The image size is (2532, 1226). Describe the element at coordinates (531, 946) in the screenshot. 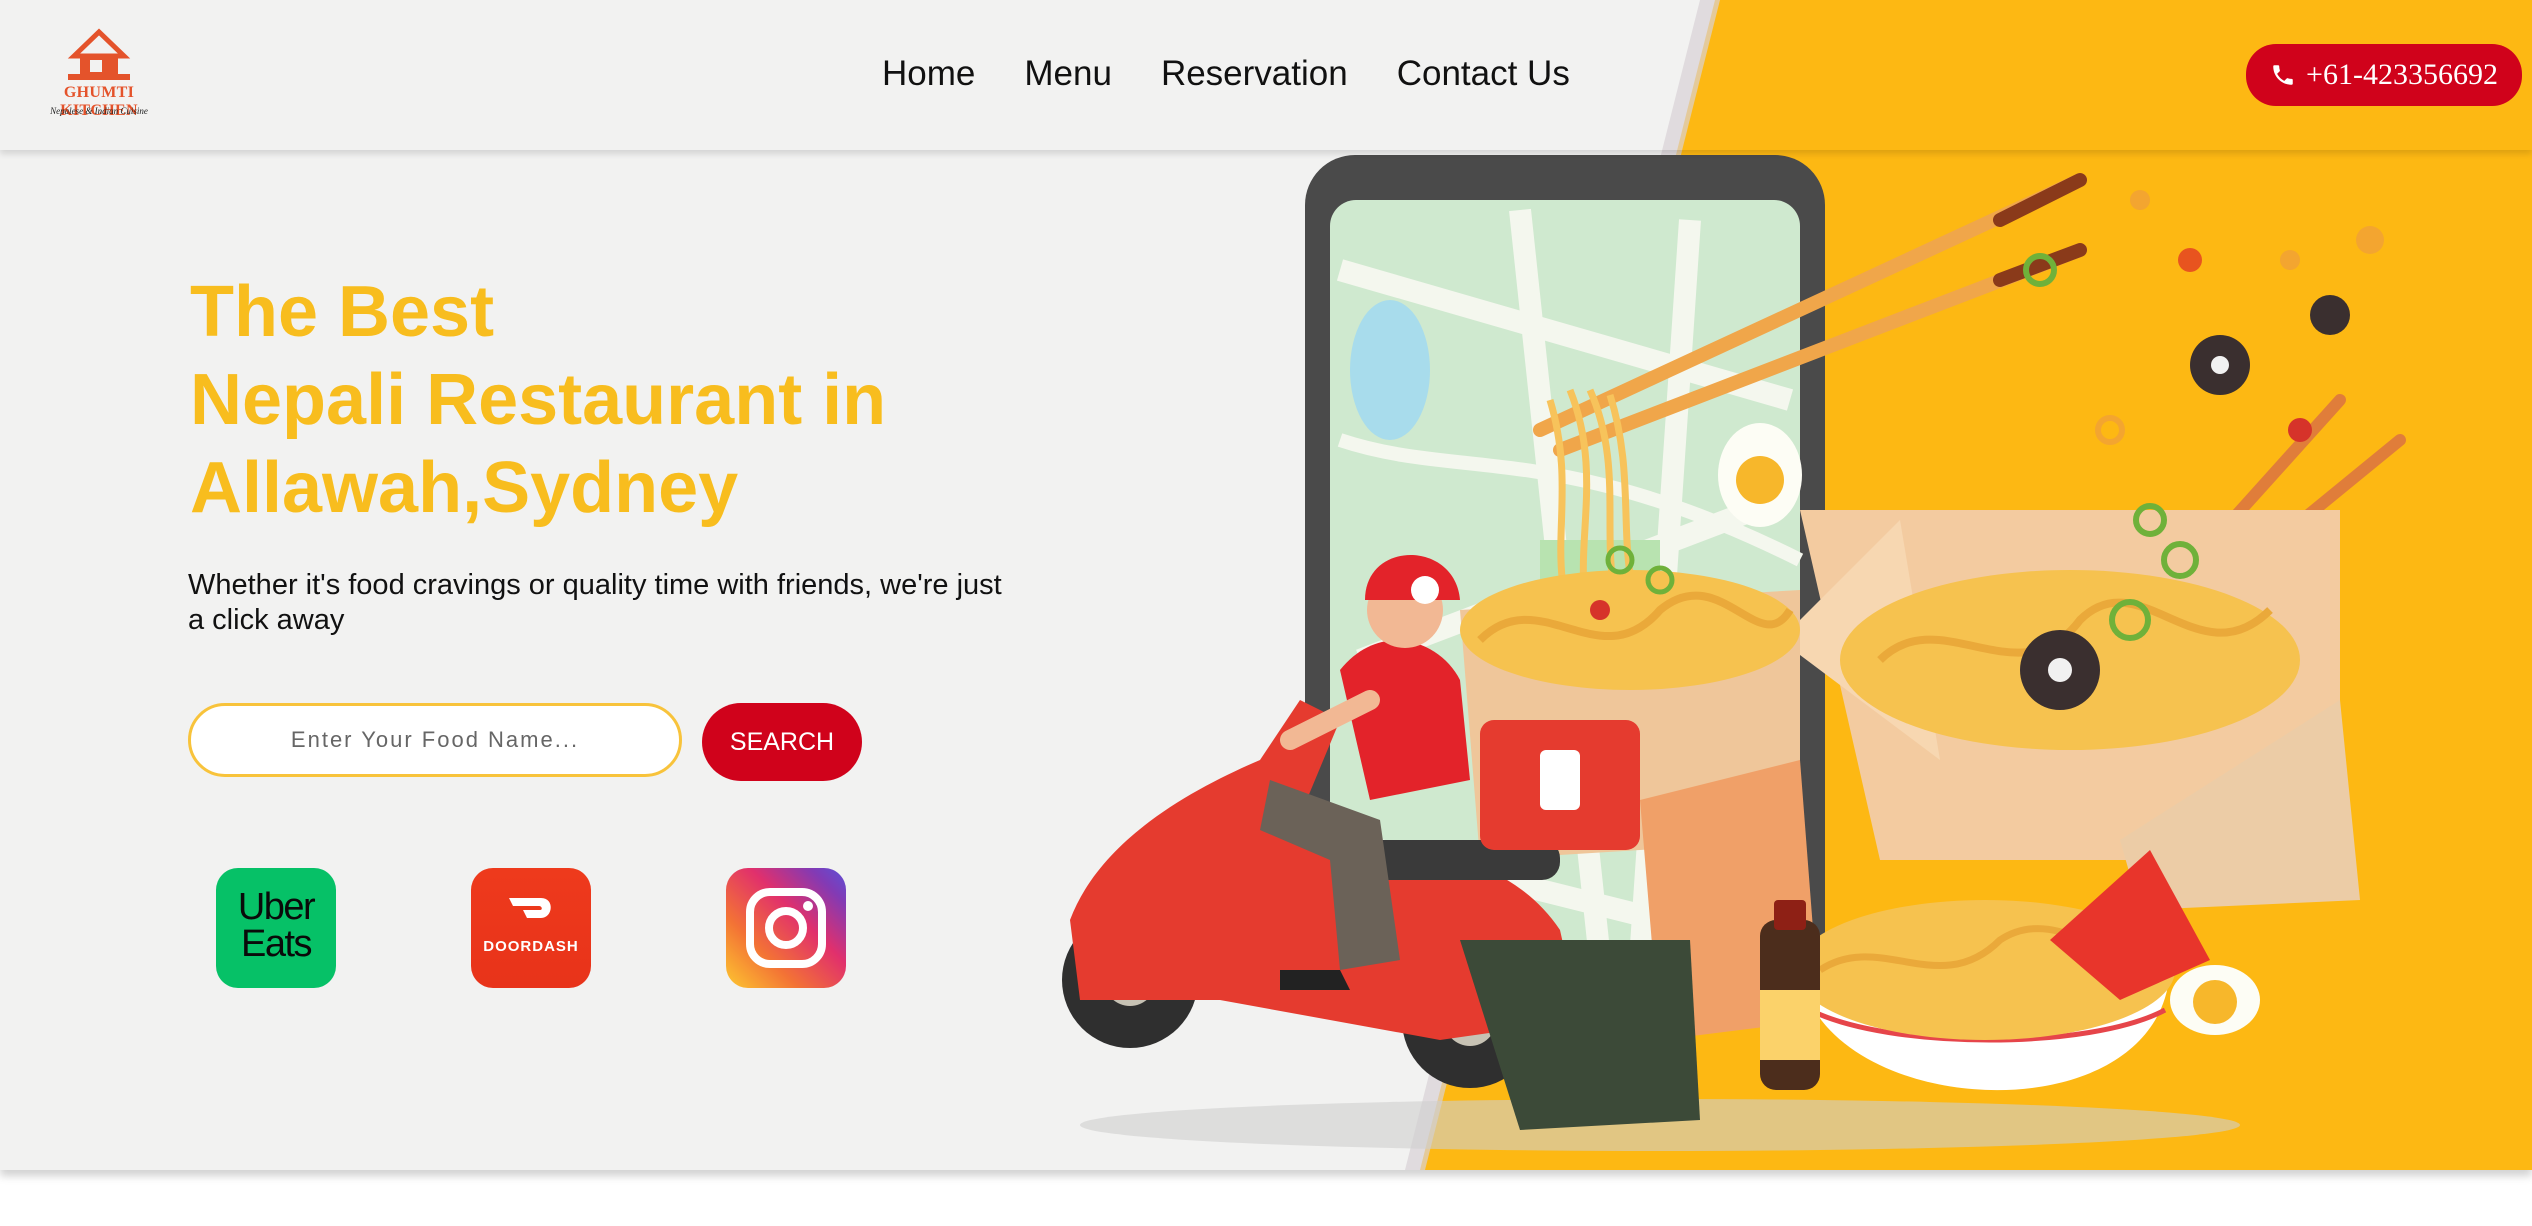

I see `doordash-label: DOORDASH` at that location.